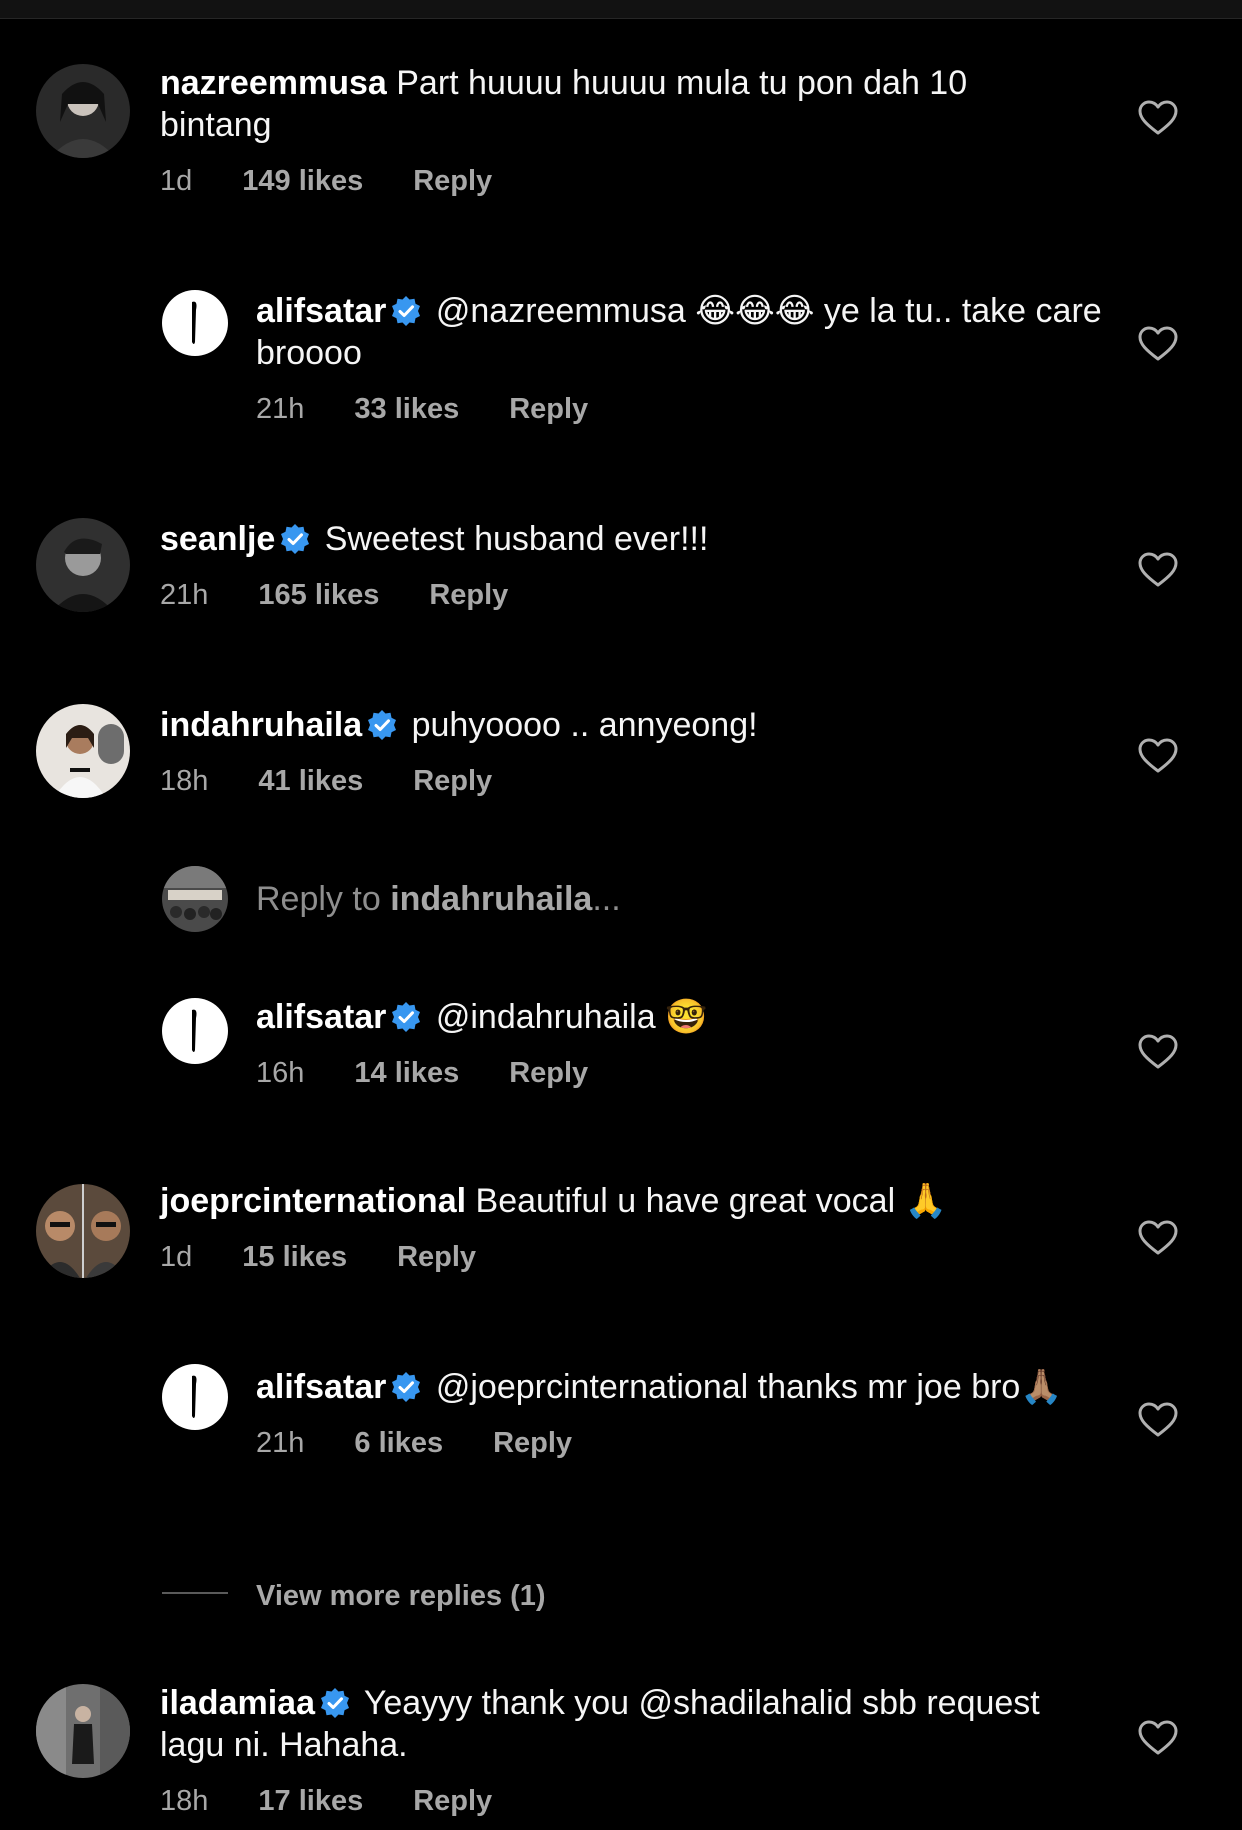 The height and width of the screenshot is (1830, 1242). I want to click on comment-likes: 14 likes, so click(406, 1073).